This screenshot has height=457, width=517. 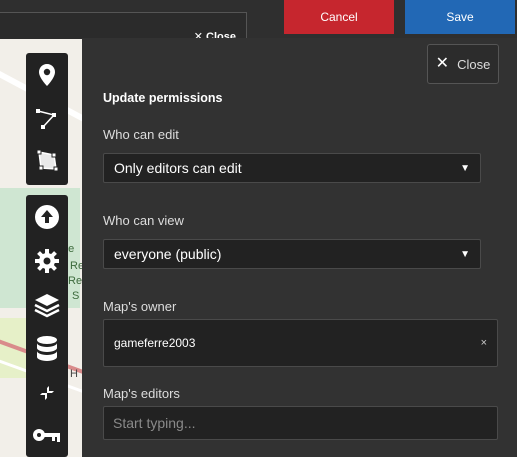 What do you see at coordinates (141, 134) in the screenshot?
I see `who-can-edit-label: Who can edit` at bounding box center [141, 134].